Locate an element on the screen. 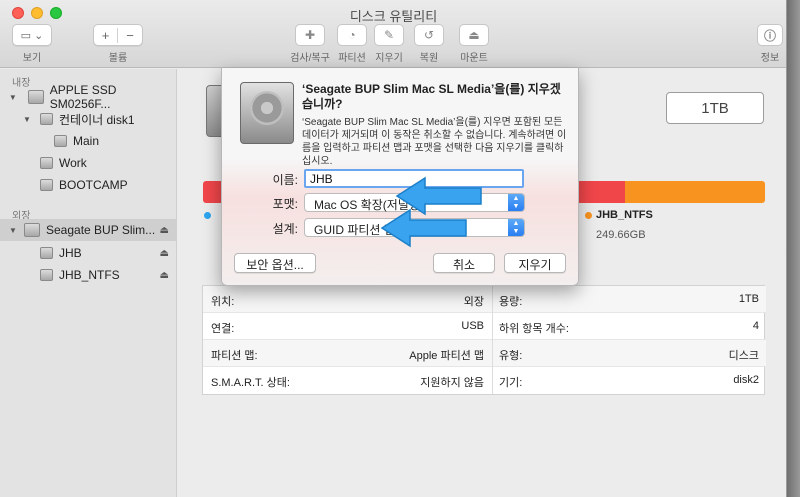 The width and height of the screenshot is (800, 497). usage-segment-jhb-ntfs is located at coordinates (694, 192).